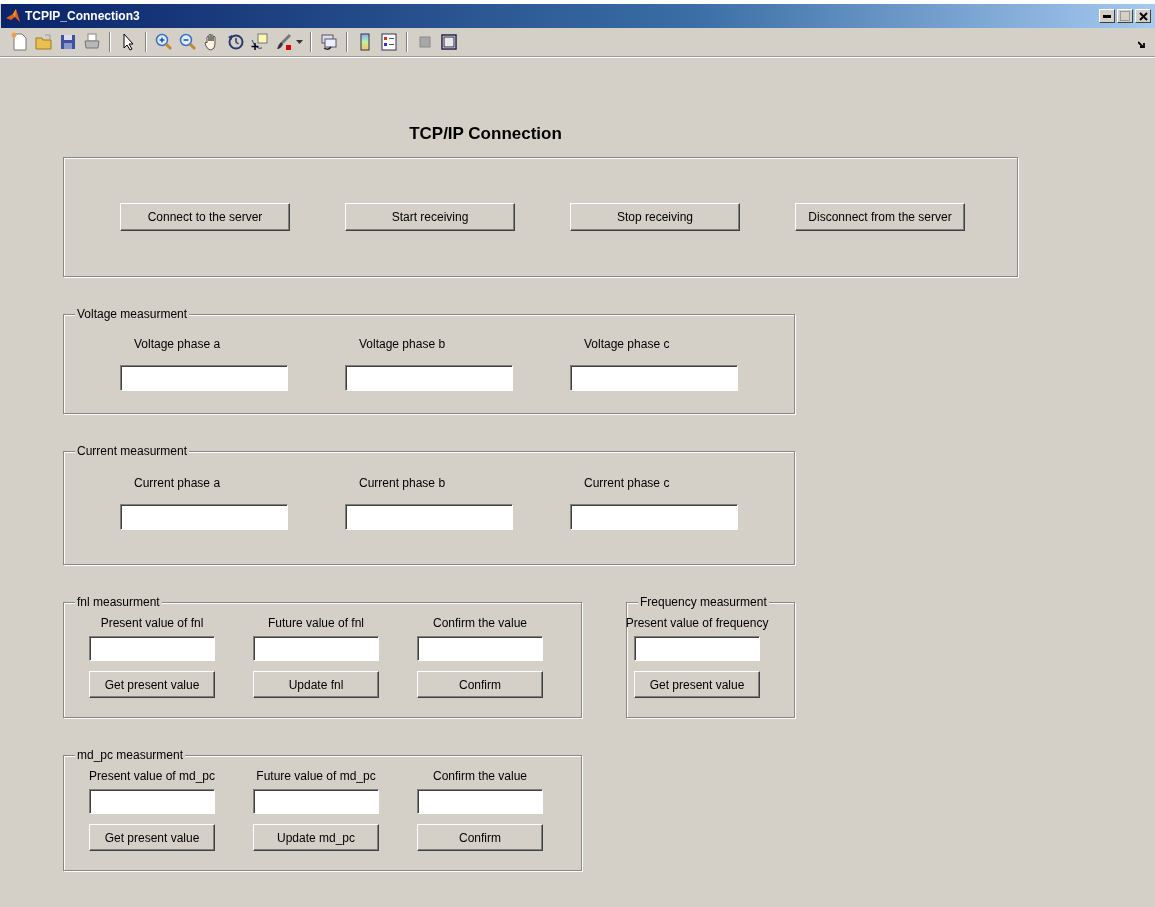 The image size is (1155, 907). What do you see at coordinates (627, 345) in the screenshot?
I see `field-label: Voltage phase c` at bounding box center [627, 345].